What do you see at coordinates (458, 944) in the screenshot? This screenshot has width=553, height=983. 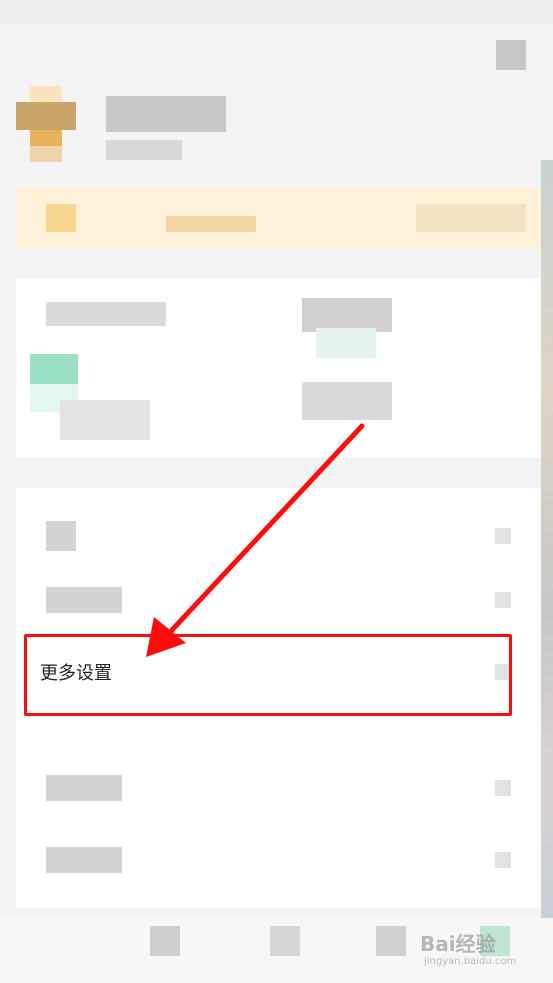 I see `watermark-logo: Bai经验` at bounding box center [458, 944].